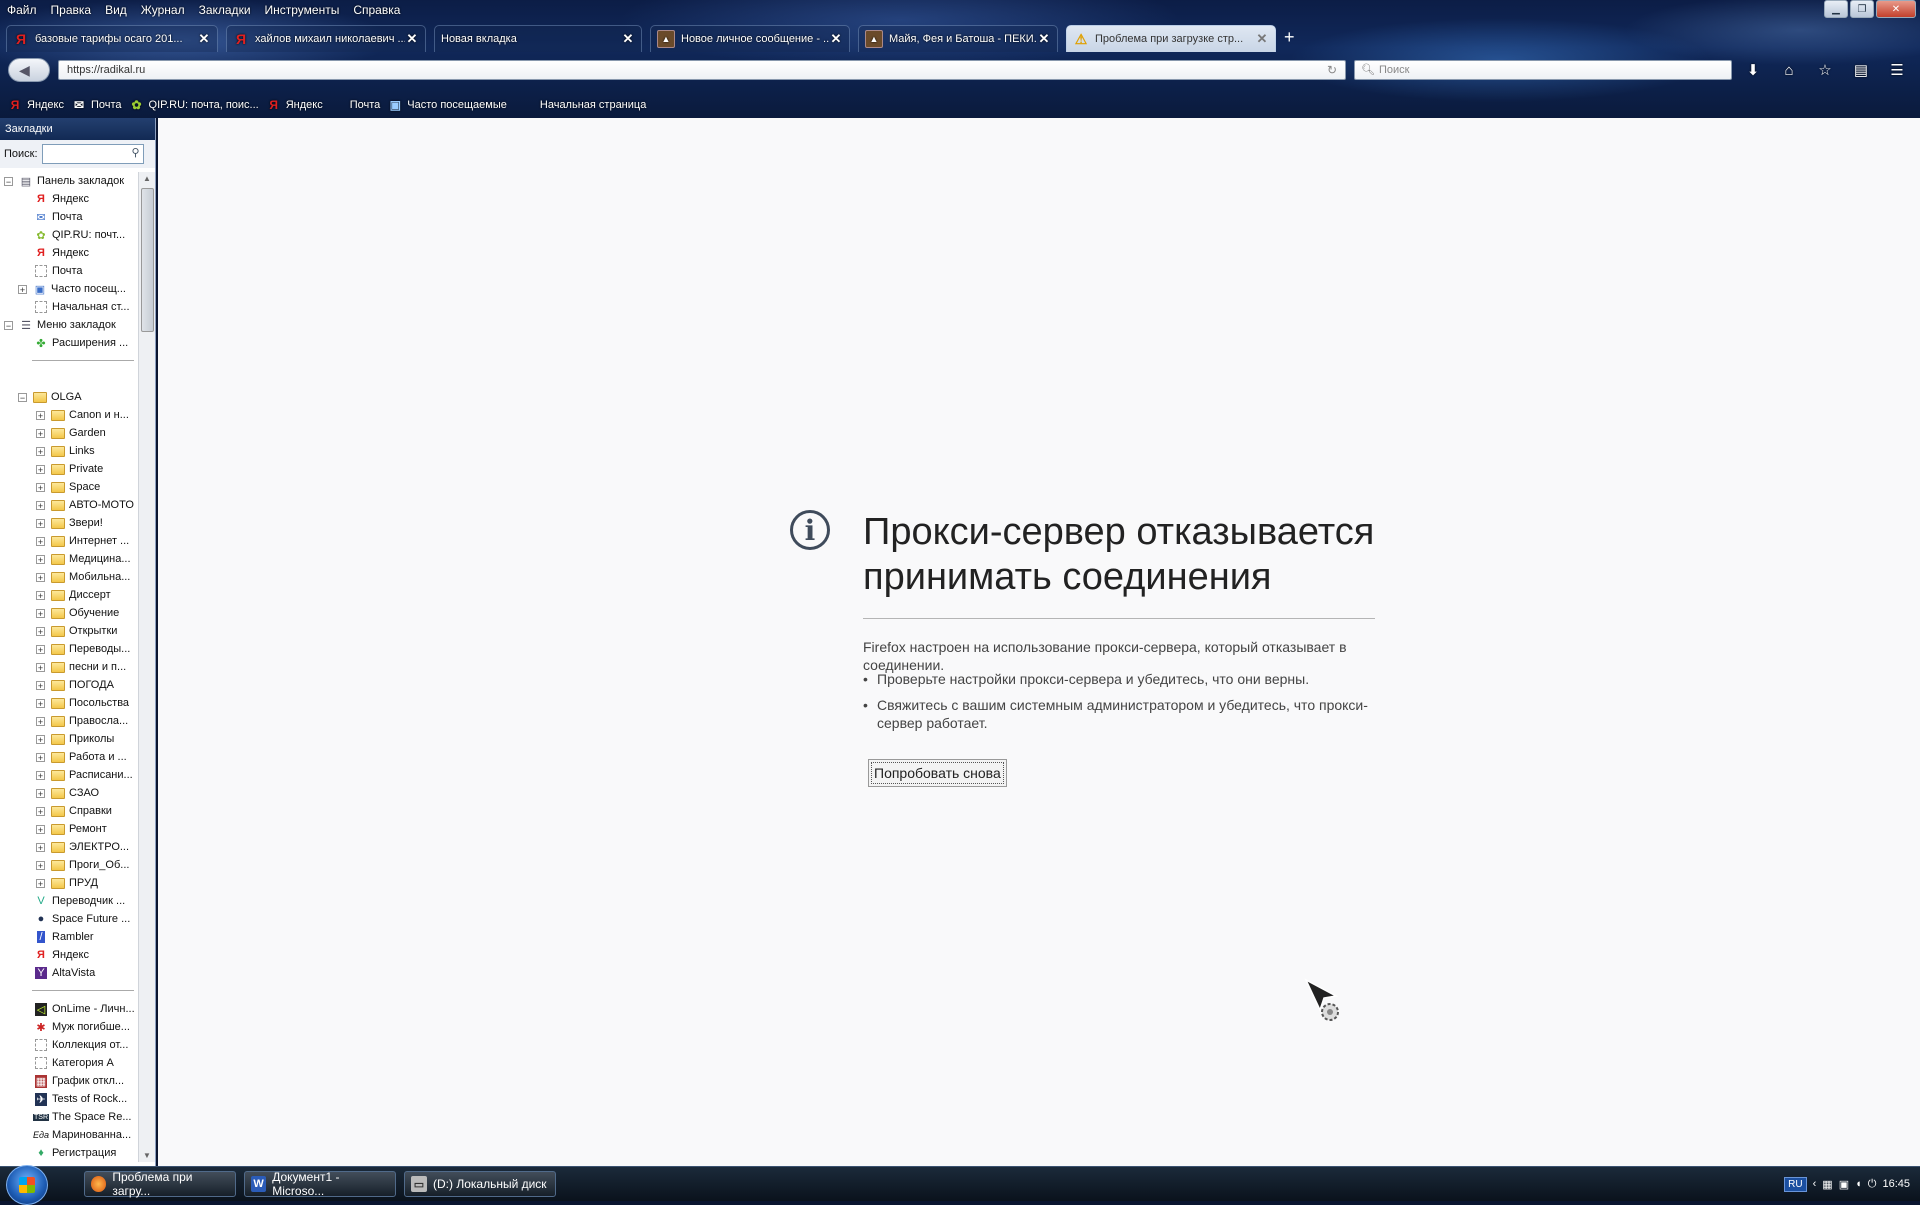  What do you see at coordinates (294, 105) in the screenshot?
I see `bookmark-yandex-2: Я Яндекс` at bounding box center [294, 105].